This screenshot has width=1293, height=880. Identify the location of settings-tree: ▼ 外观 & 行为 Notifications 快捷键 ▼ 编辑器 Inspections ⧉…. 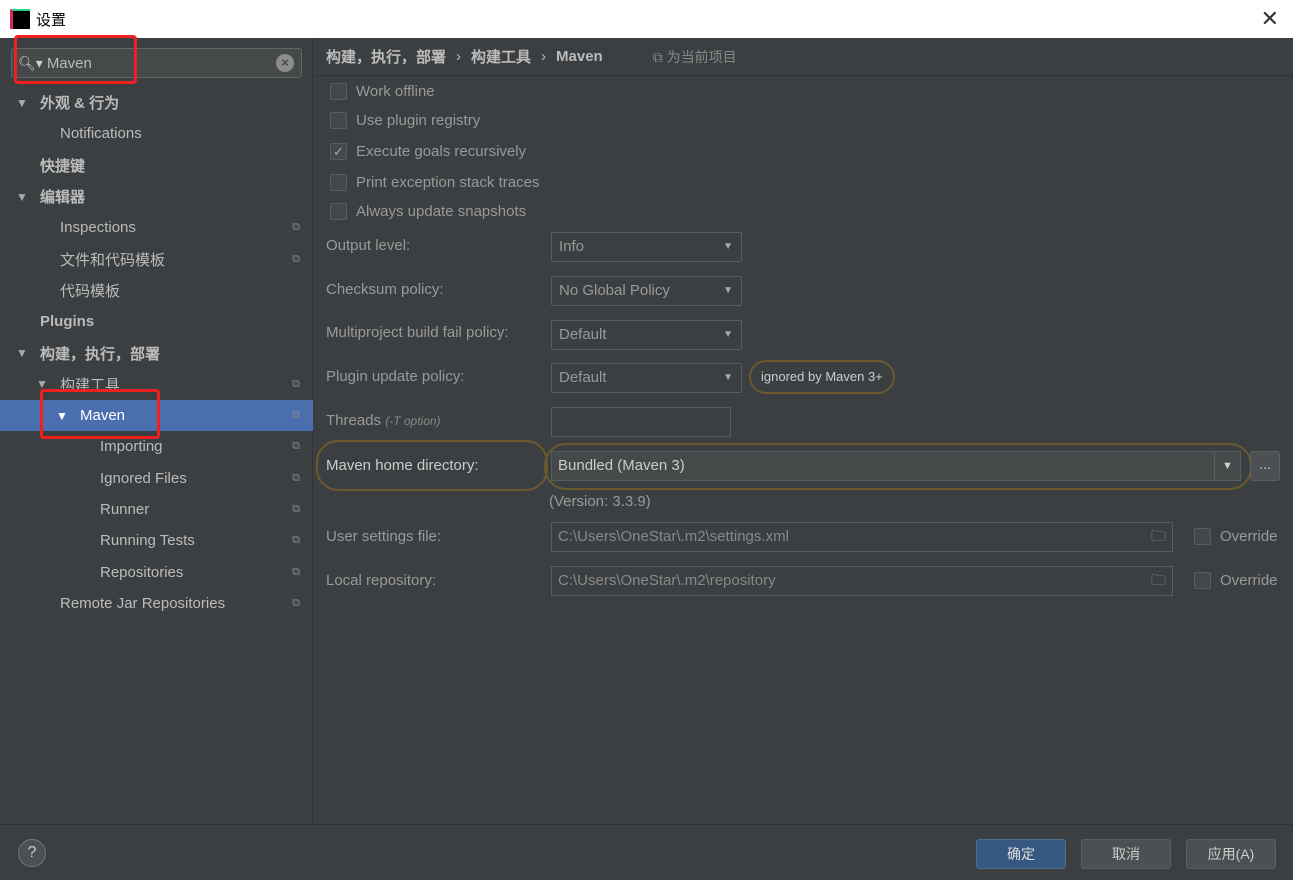
(156, 353).